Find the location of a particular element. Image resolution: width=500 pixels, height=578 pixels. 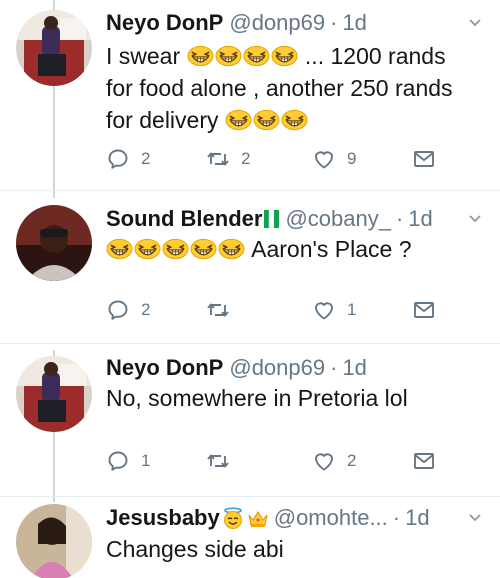

like-button: 2 is located at coordinates (334, 461).